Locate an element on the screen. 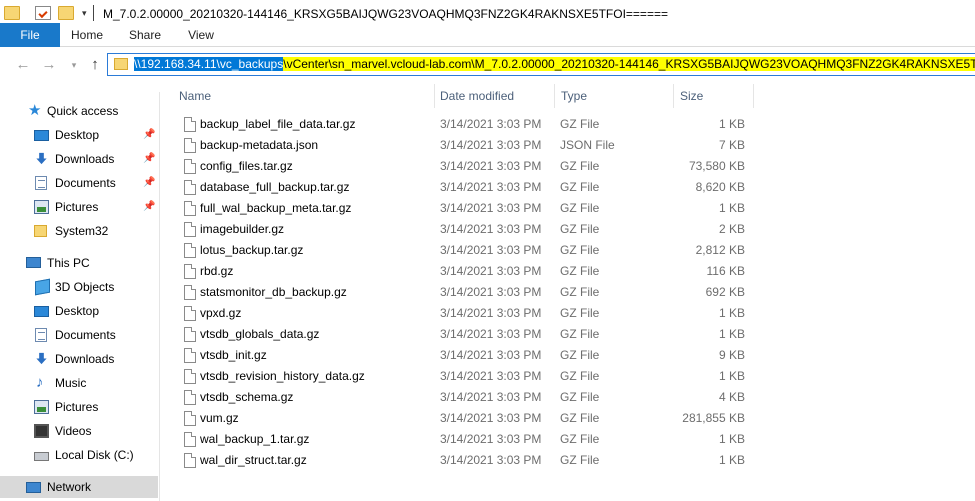 Image resolution: width=975 pixels, height=501 pixels. sidebar-item-label: Music is located at coordinates (71, 383).